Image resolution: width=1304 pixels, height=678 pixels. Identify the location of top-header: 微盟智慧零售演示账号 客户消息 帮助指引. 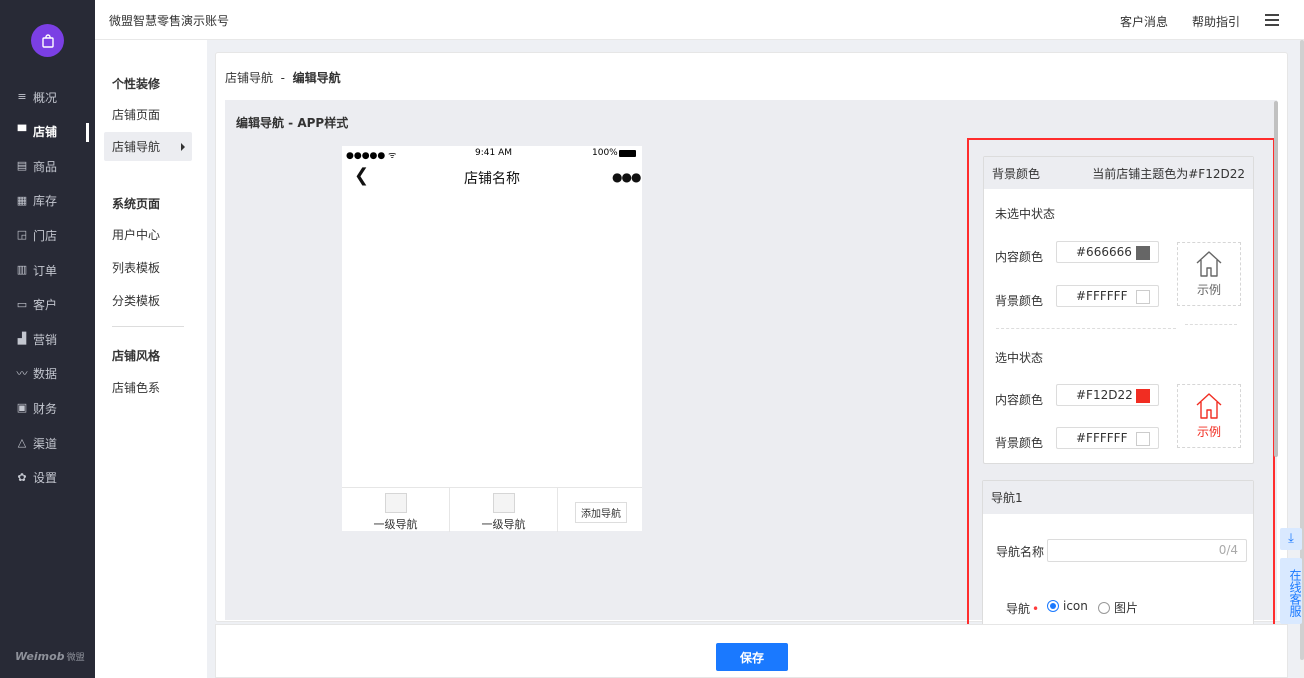
(699, 20).